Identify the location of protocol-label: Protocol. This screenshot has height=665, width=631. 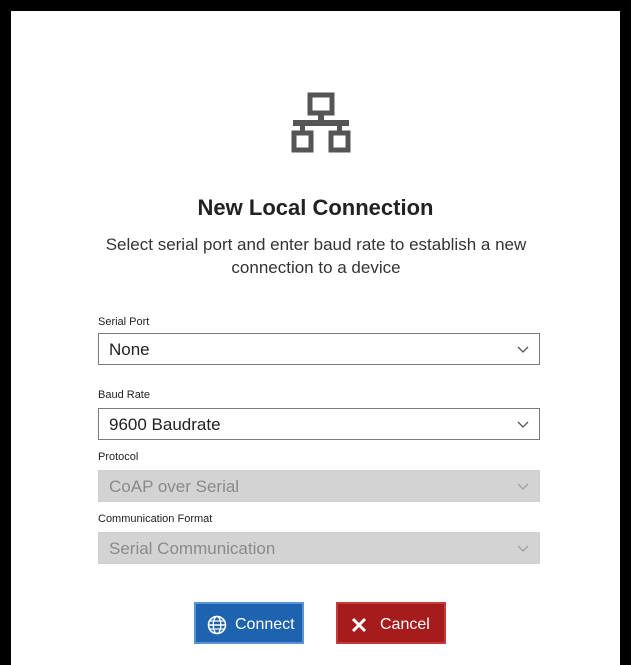
(118, 457).